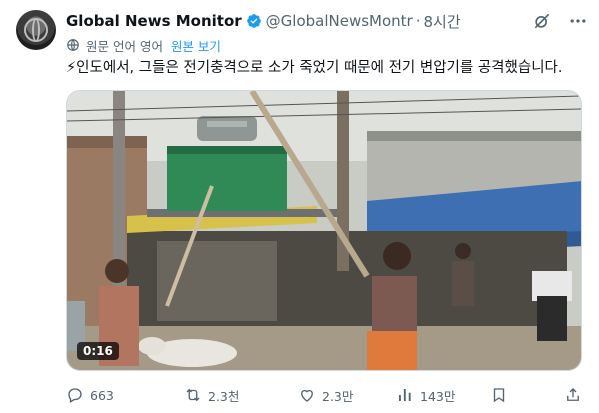 Image resolution: width=599 pixels, height=413 pixels. I want to click on views-button: 143만, so click(425, 395).